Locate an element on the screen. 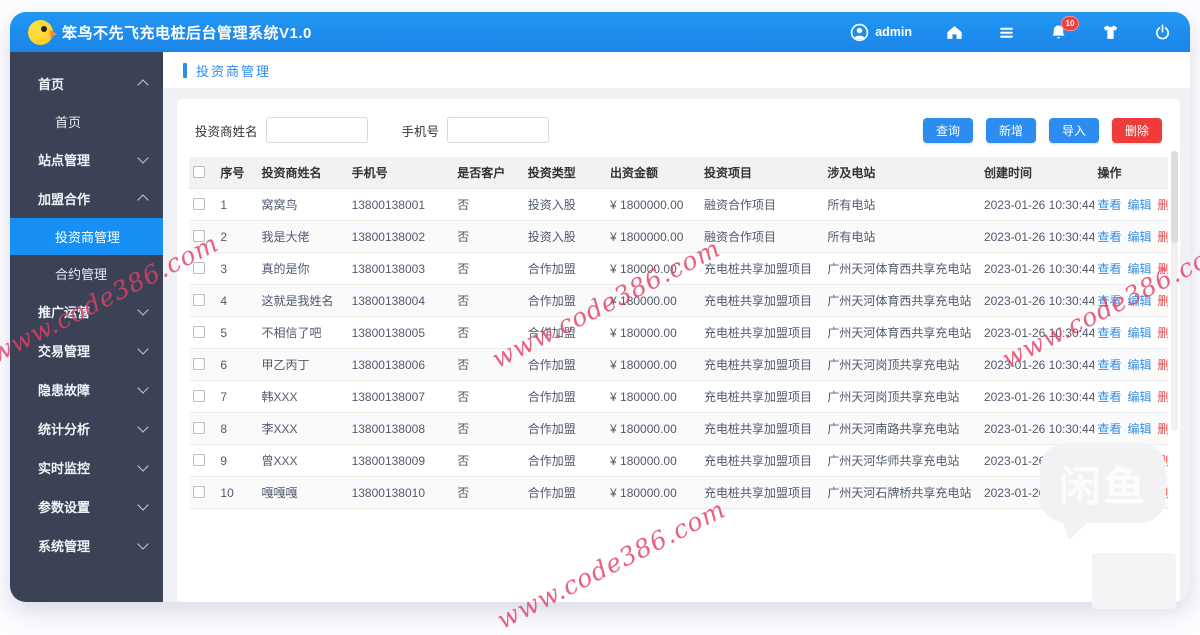 The image size is (1200, 635). home-icon is located at coordinates (954, 32).